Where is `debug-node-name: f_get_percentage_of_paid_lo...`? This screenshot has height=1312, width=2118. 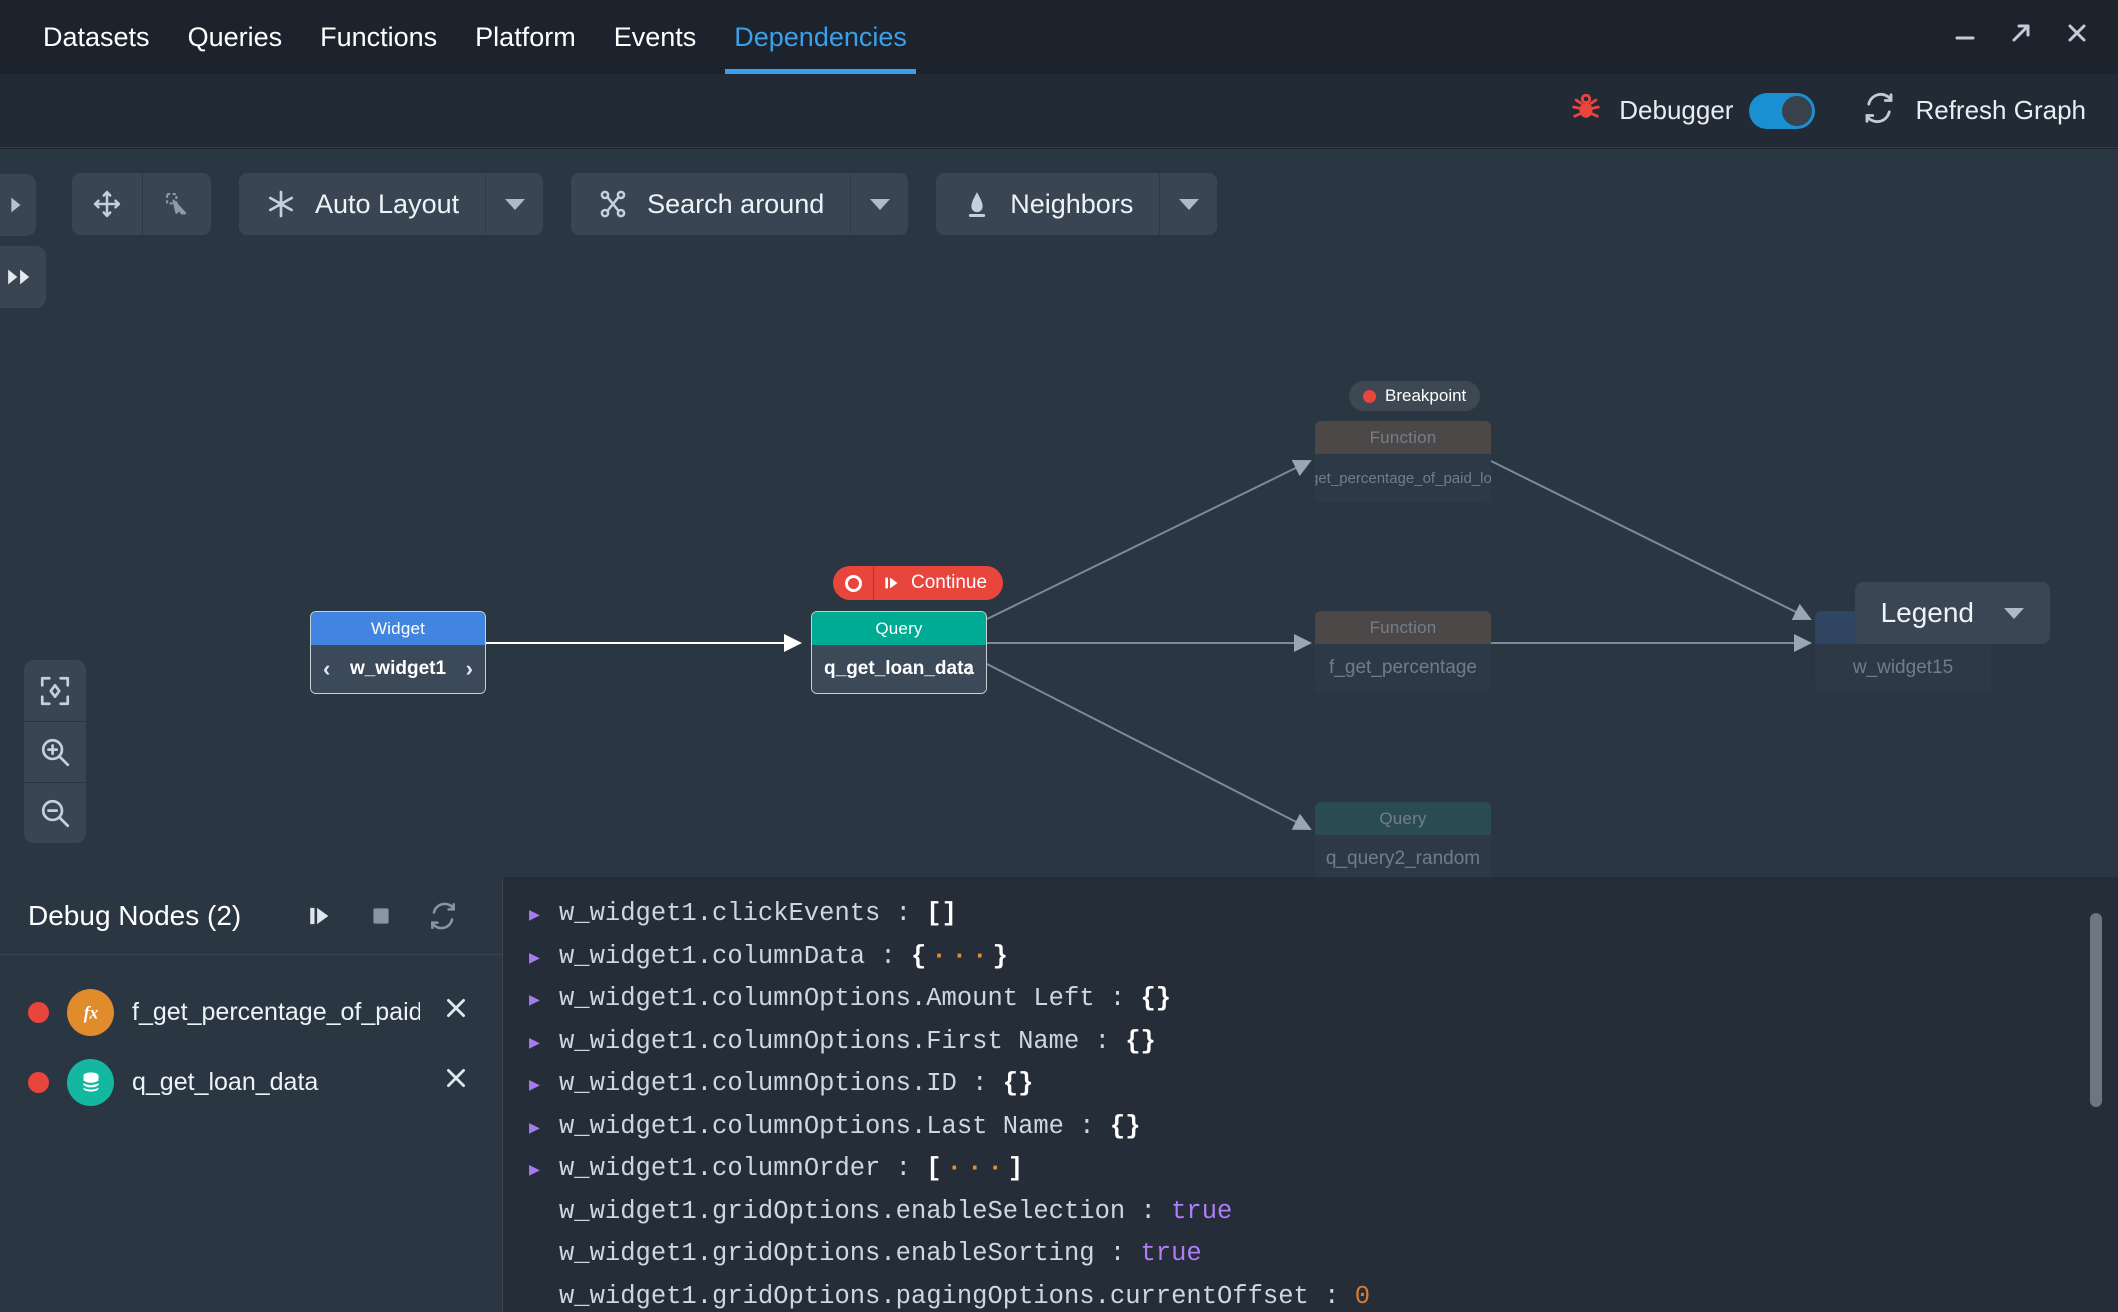
debug-node-name: f_get_percentage_of_paid_lo... is located at coordinates (276, 1011).